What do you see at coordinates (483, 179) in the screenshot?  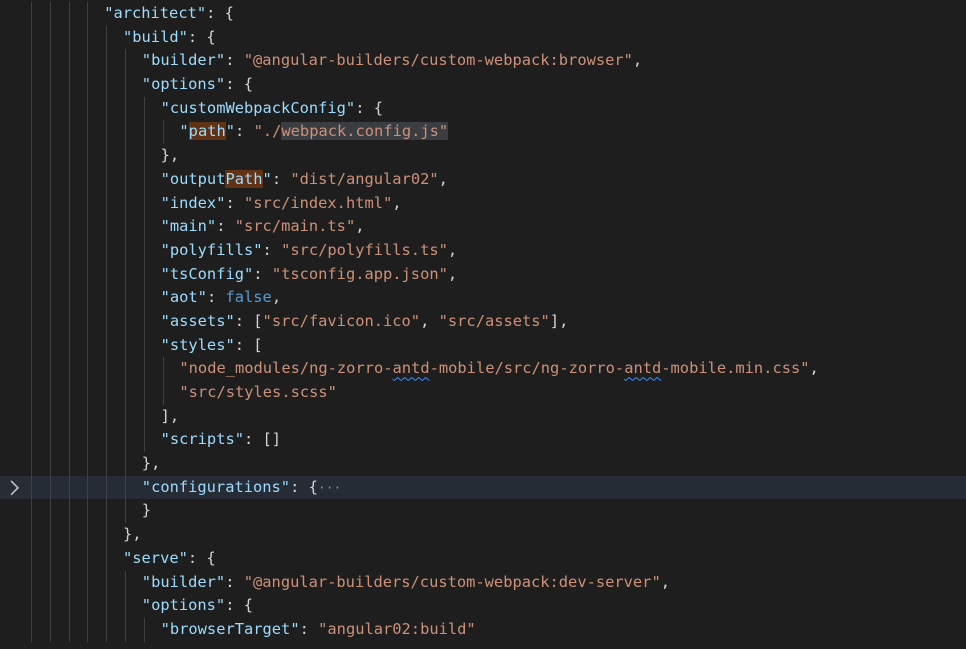 I see `code-line: "outputPath": "dist/angular02",` at bounding box center [483, 179].